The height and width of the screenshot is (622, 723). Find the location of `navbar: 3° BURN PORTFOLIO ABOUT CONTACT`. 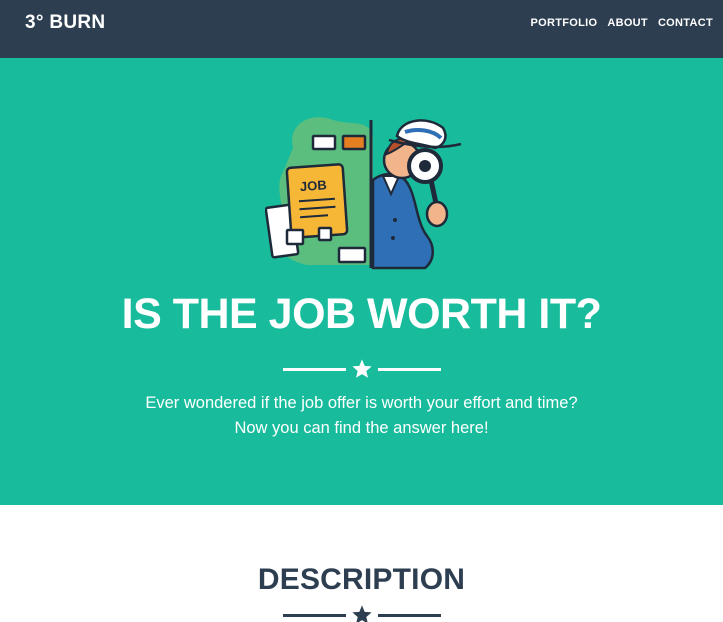

navbar: 3° BURN PORTFOLIO ABOUT CONTACT is located at coordinates (361, 29).